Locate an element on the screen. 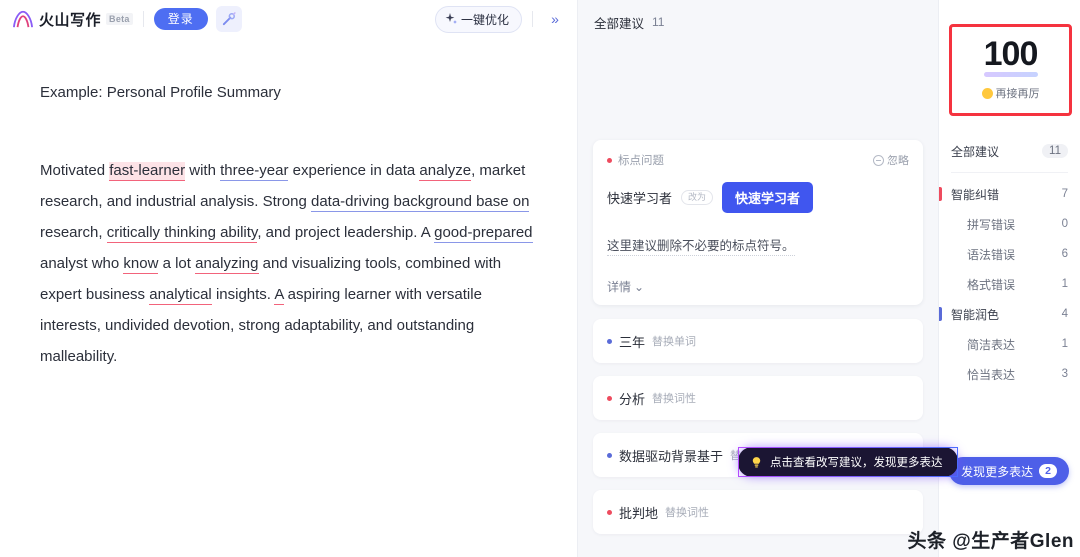 The image size is (1080, 557). suggestions-header-count: 11 is located at coordinates (658, 22).